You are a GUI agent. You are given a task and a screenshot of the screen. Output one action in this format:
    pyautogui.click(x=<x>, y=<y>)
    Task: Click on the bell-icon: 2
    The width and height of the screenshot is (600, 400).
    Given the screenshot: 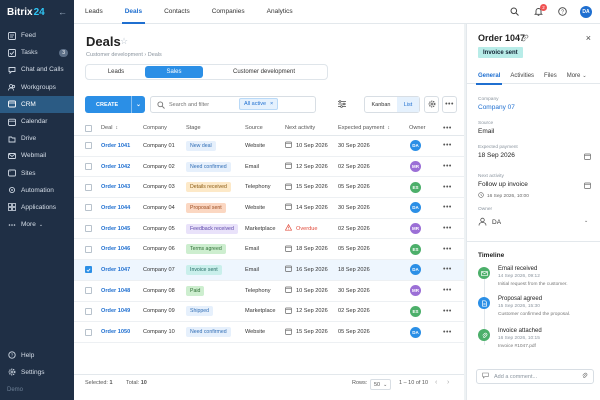 What is the action you would take?
    pyautogui.click(x=539, y=10)
    